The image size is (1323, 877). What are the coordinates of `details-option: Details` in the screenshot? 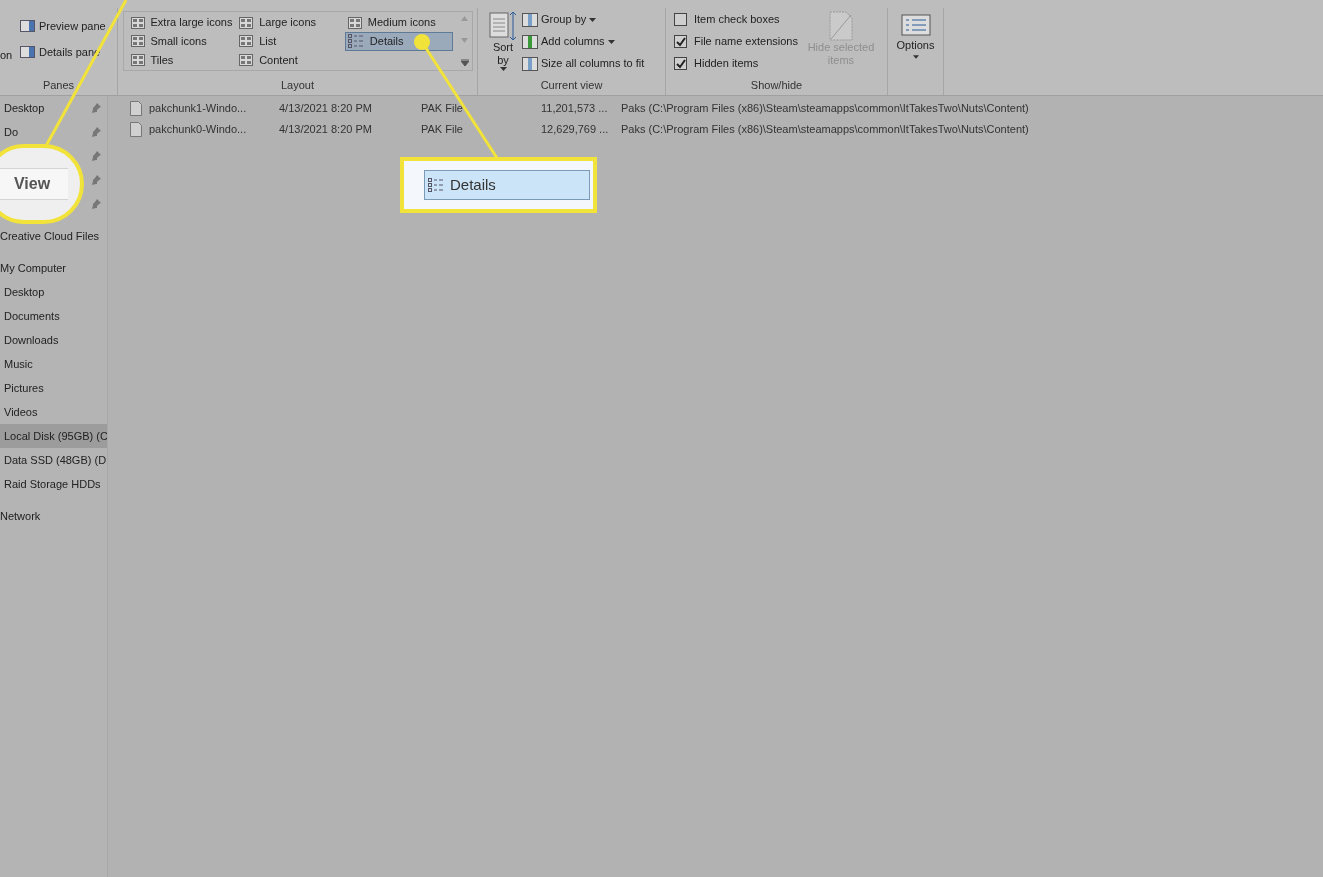 It's located at (507, 185).